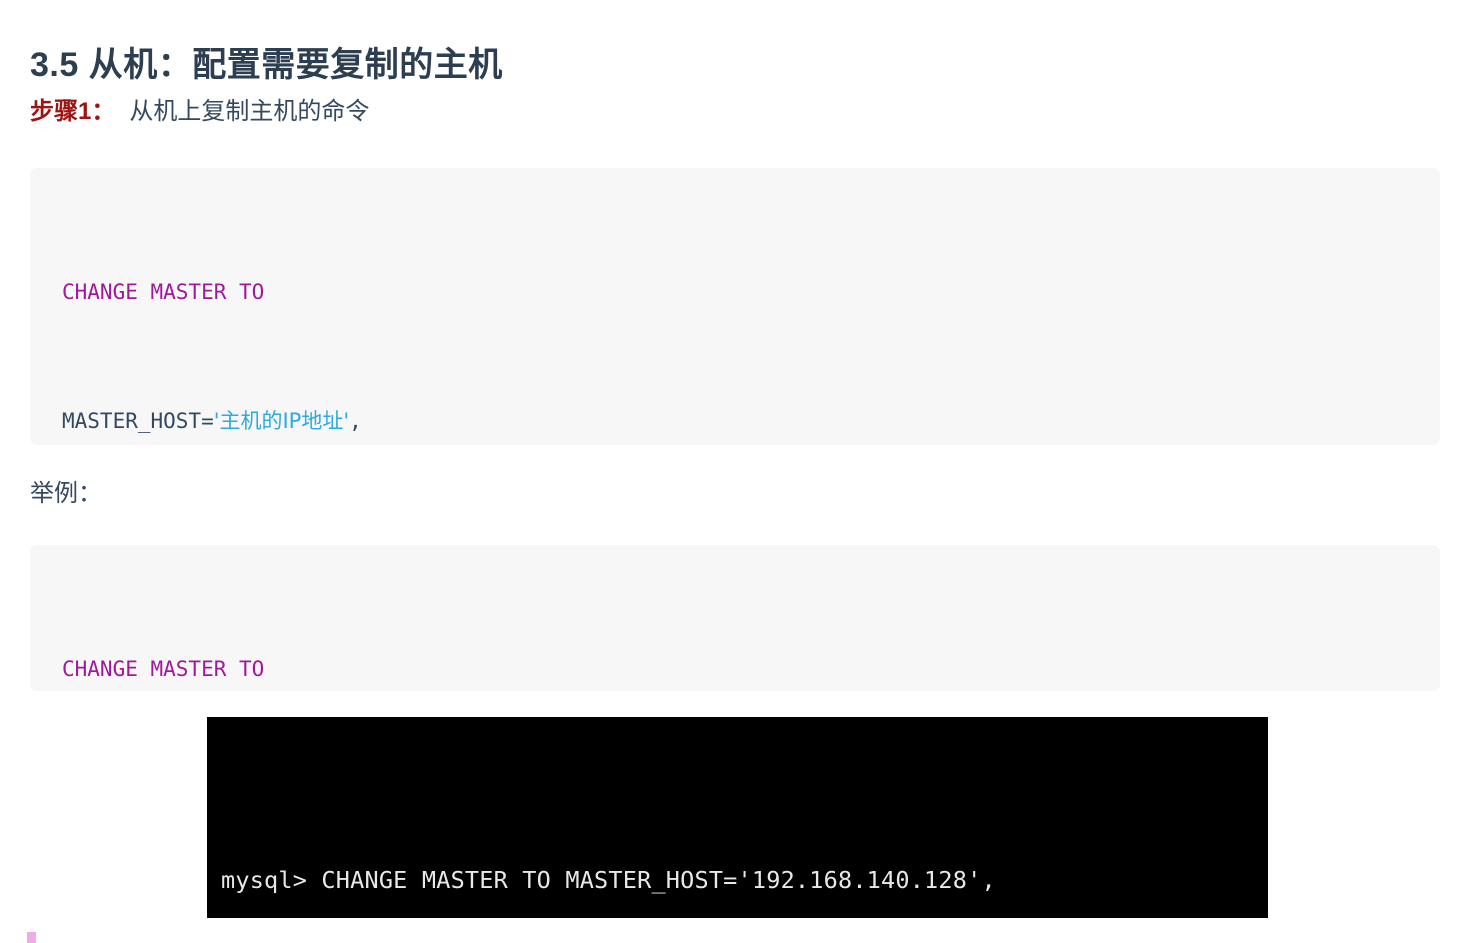 The height and width of the screenshot is (943, 1465). What do you see at coordinates (355, 421) in the screenshot?
I see `sql-punctuation: ,` at bounding box center [355, 421].